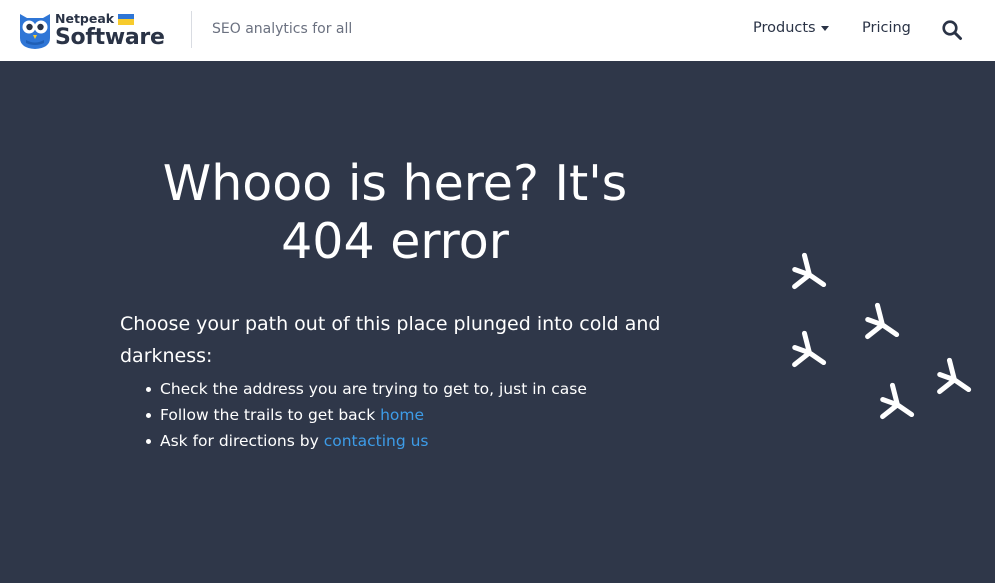 The width and height of the screenshot is (995, 583). What do you see at coordinates (886, 28) in the screenshot?
I see `nav-pricing-link: Pricing` at bounding box center [886, 28].